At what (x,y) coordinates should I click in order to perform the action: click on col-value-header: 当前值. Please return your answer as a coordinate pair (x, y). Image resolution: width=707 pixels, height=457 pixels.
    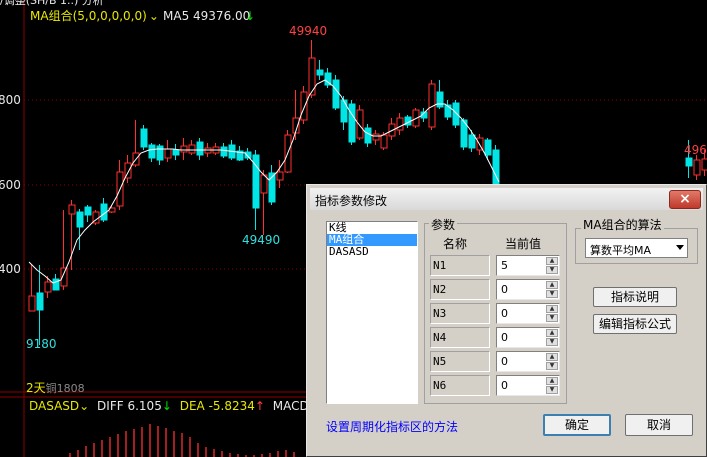
    Looking at the image, I should click on (523, 244).